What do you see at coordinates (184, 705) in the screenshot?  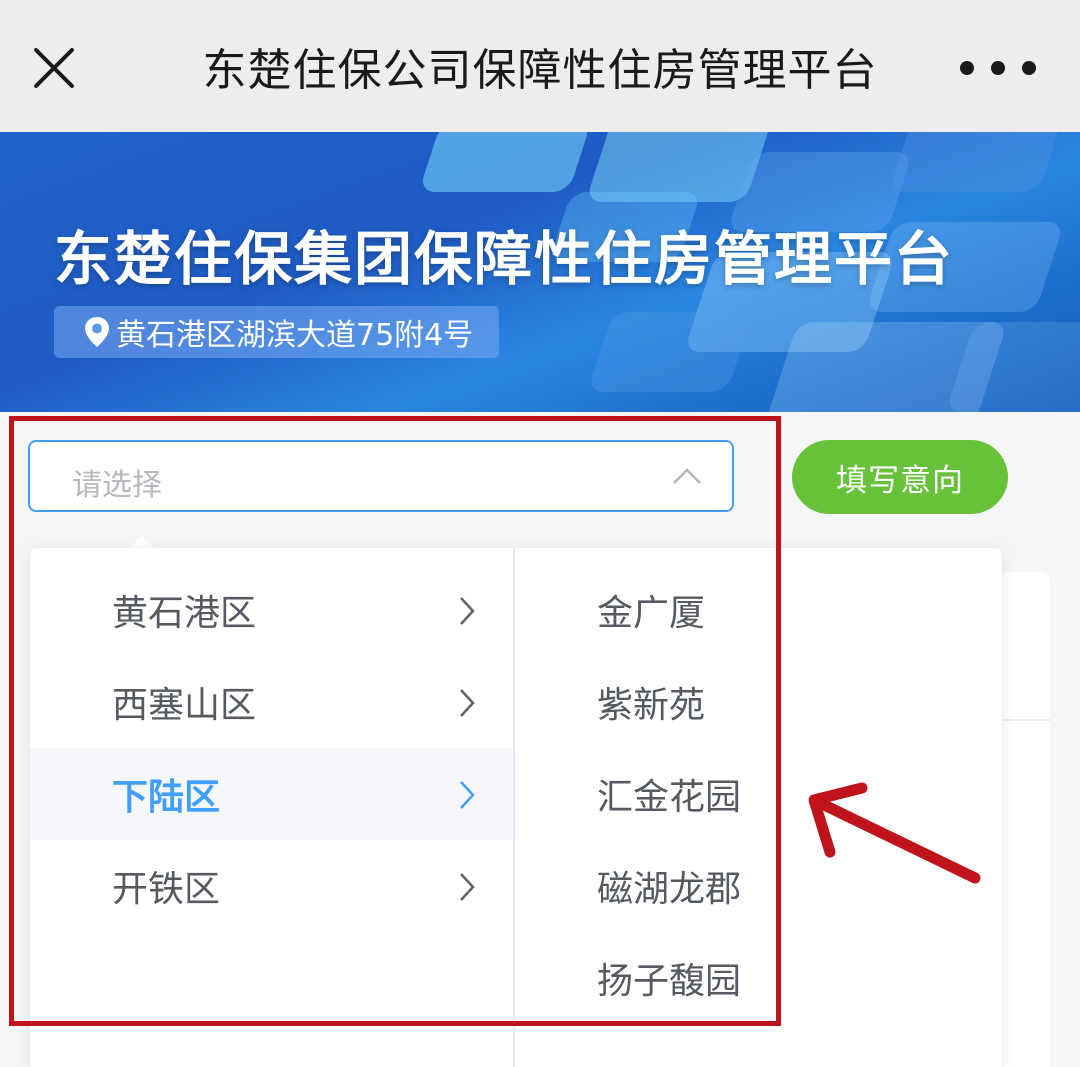 I see `district-label: 西塞山区` at bounding box center [184, 705].